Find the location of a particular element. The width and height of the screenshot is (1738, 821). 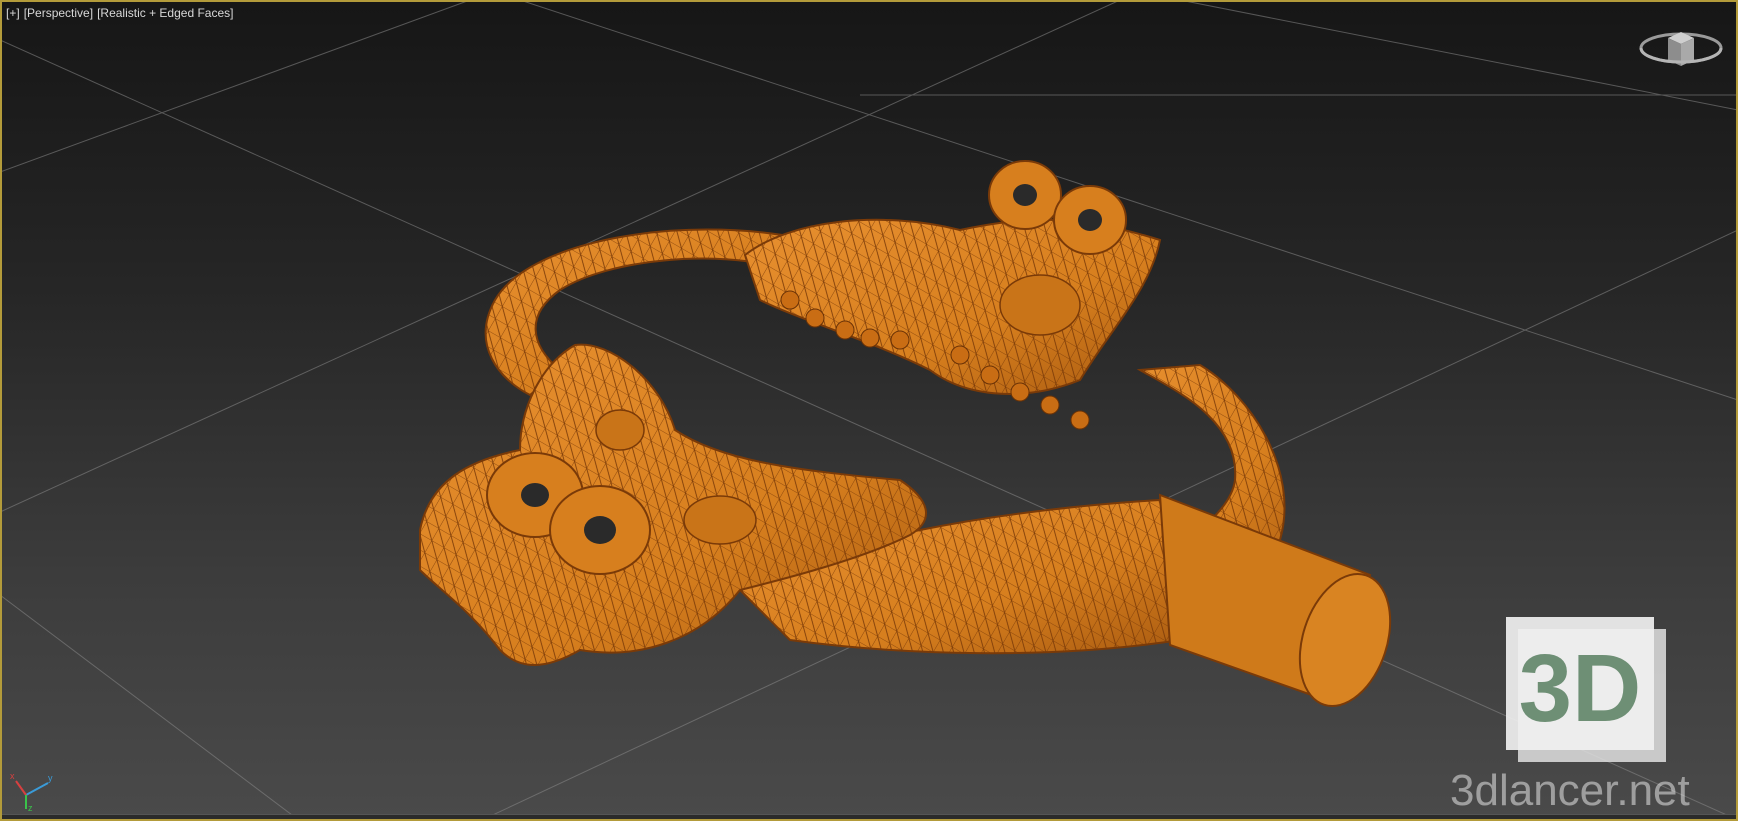

axis-x-label: x is located at coordinates (12, 776).